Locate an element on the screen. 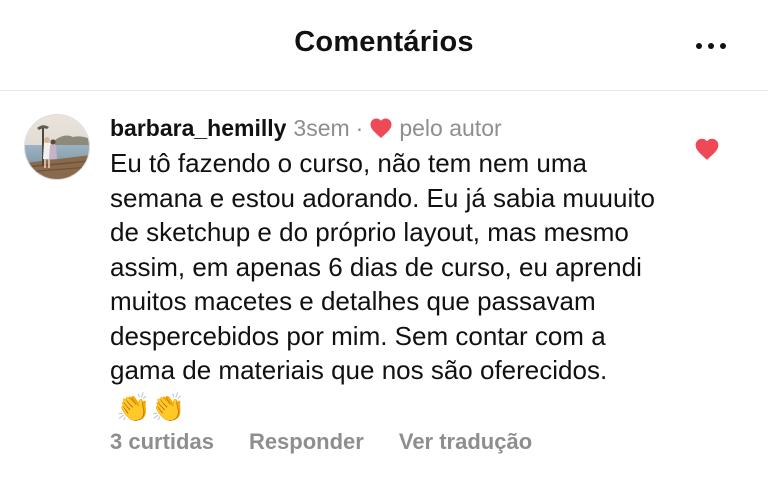 Image resolution: width=768 pixels, height=481 pixels. comment-actions: 3 curtidas Responder Ver tradução is located at coordinates (338, 442).